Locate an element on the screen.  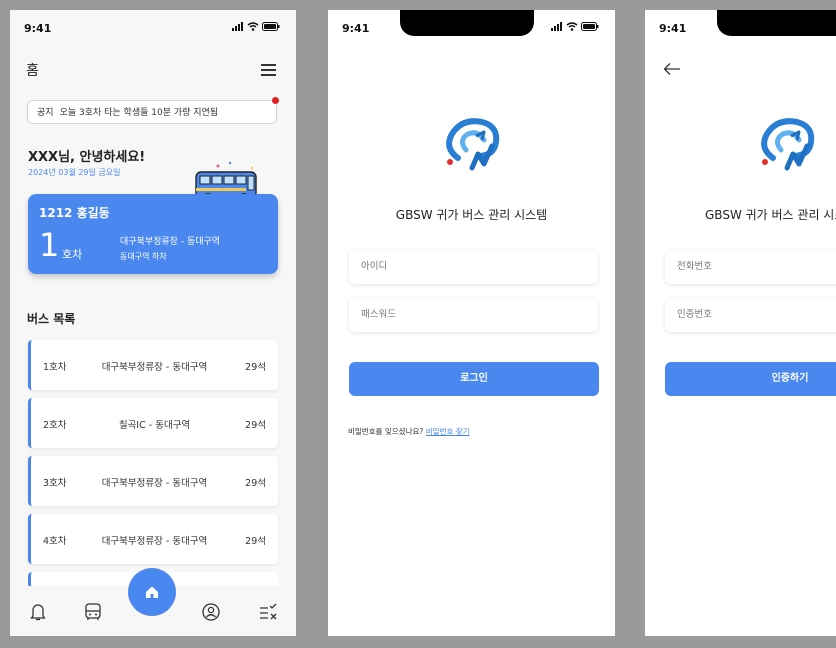
unread-dot is located at coordinates (275, 100).